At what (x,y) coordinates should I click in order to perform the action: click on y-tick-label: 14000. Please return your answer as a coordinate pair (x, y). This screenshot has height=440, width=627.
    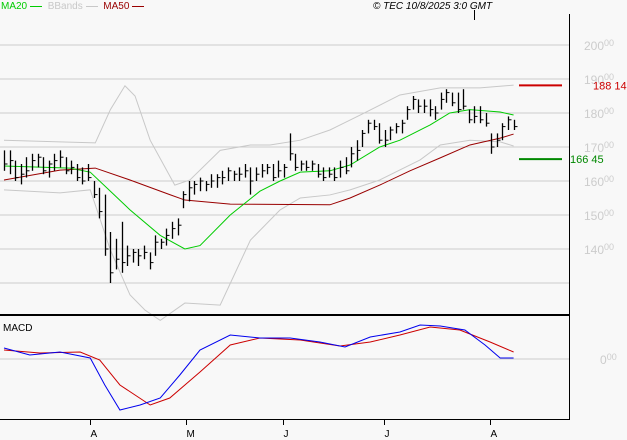
    Looking at the image, I should click on (599, 249).